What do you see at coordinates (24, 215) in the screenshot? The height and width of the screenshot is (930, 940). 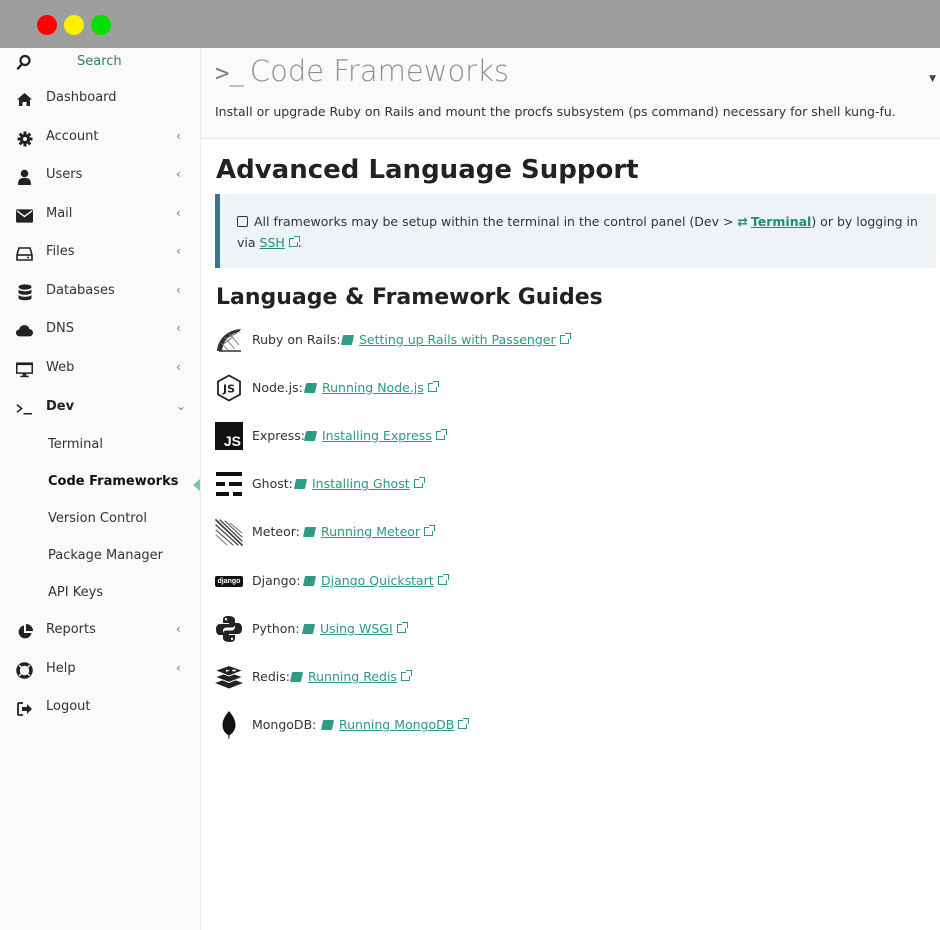 I see `envelope-icon` at bounding box center [24, 215].